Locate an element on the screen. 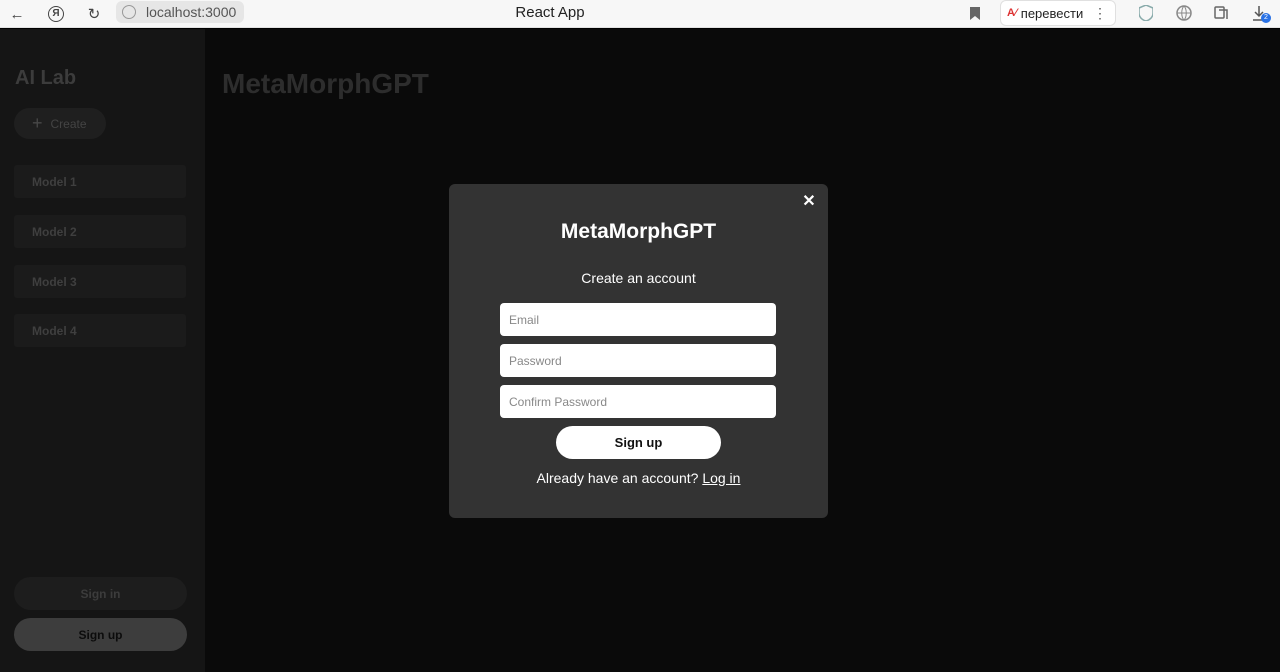  create-button: + Create is located at coordinates (60, 123).